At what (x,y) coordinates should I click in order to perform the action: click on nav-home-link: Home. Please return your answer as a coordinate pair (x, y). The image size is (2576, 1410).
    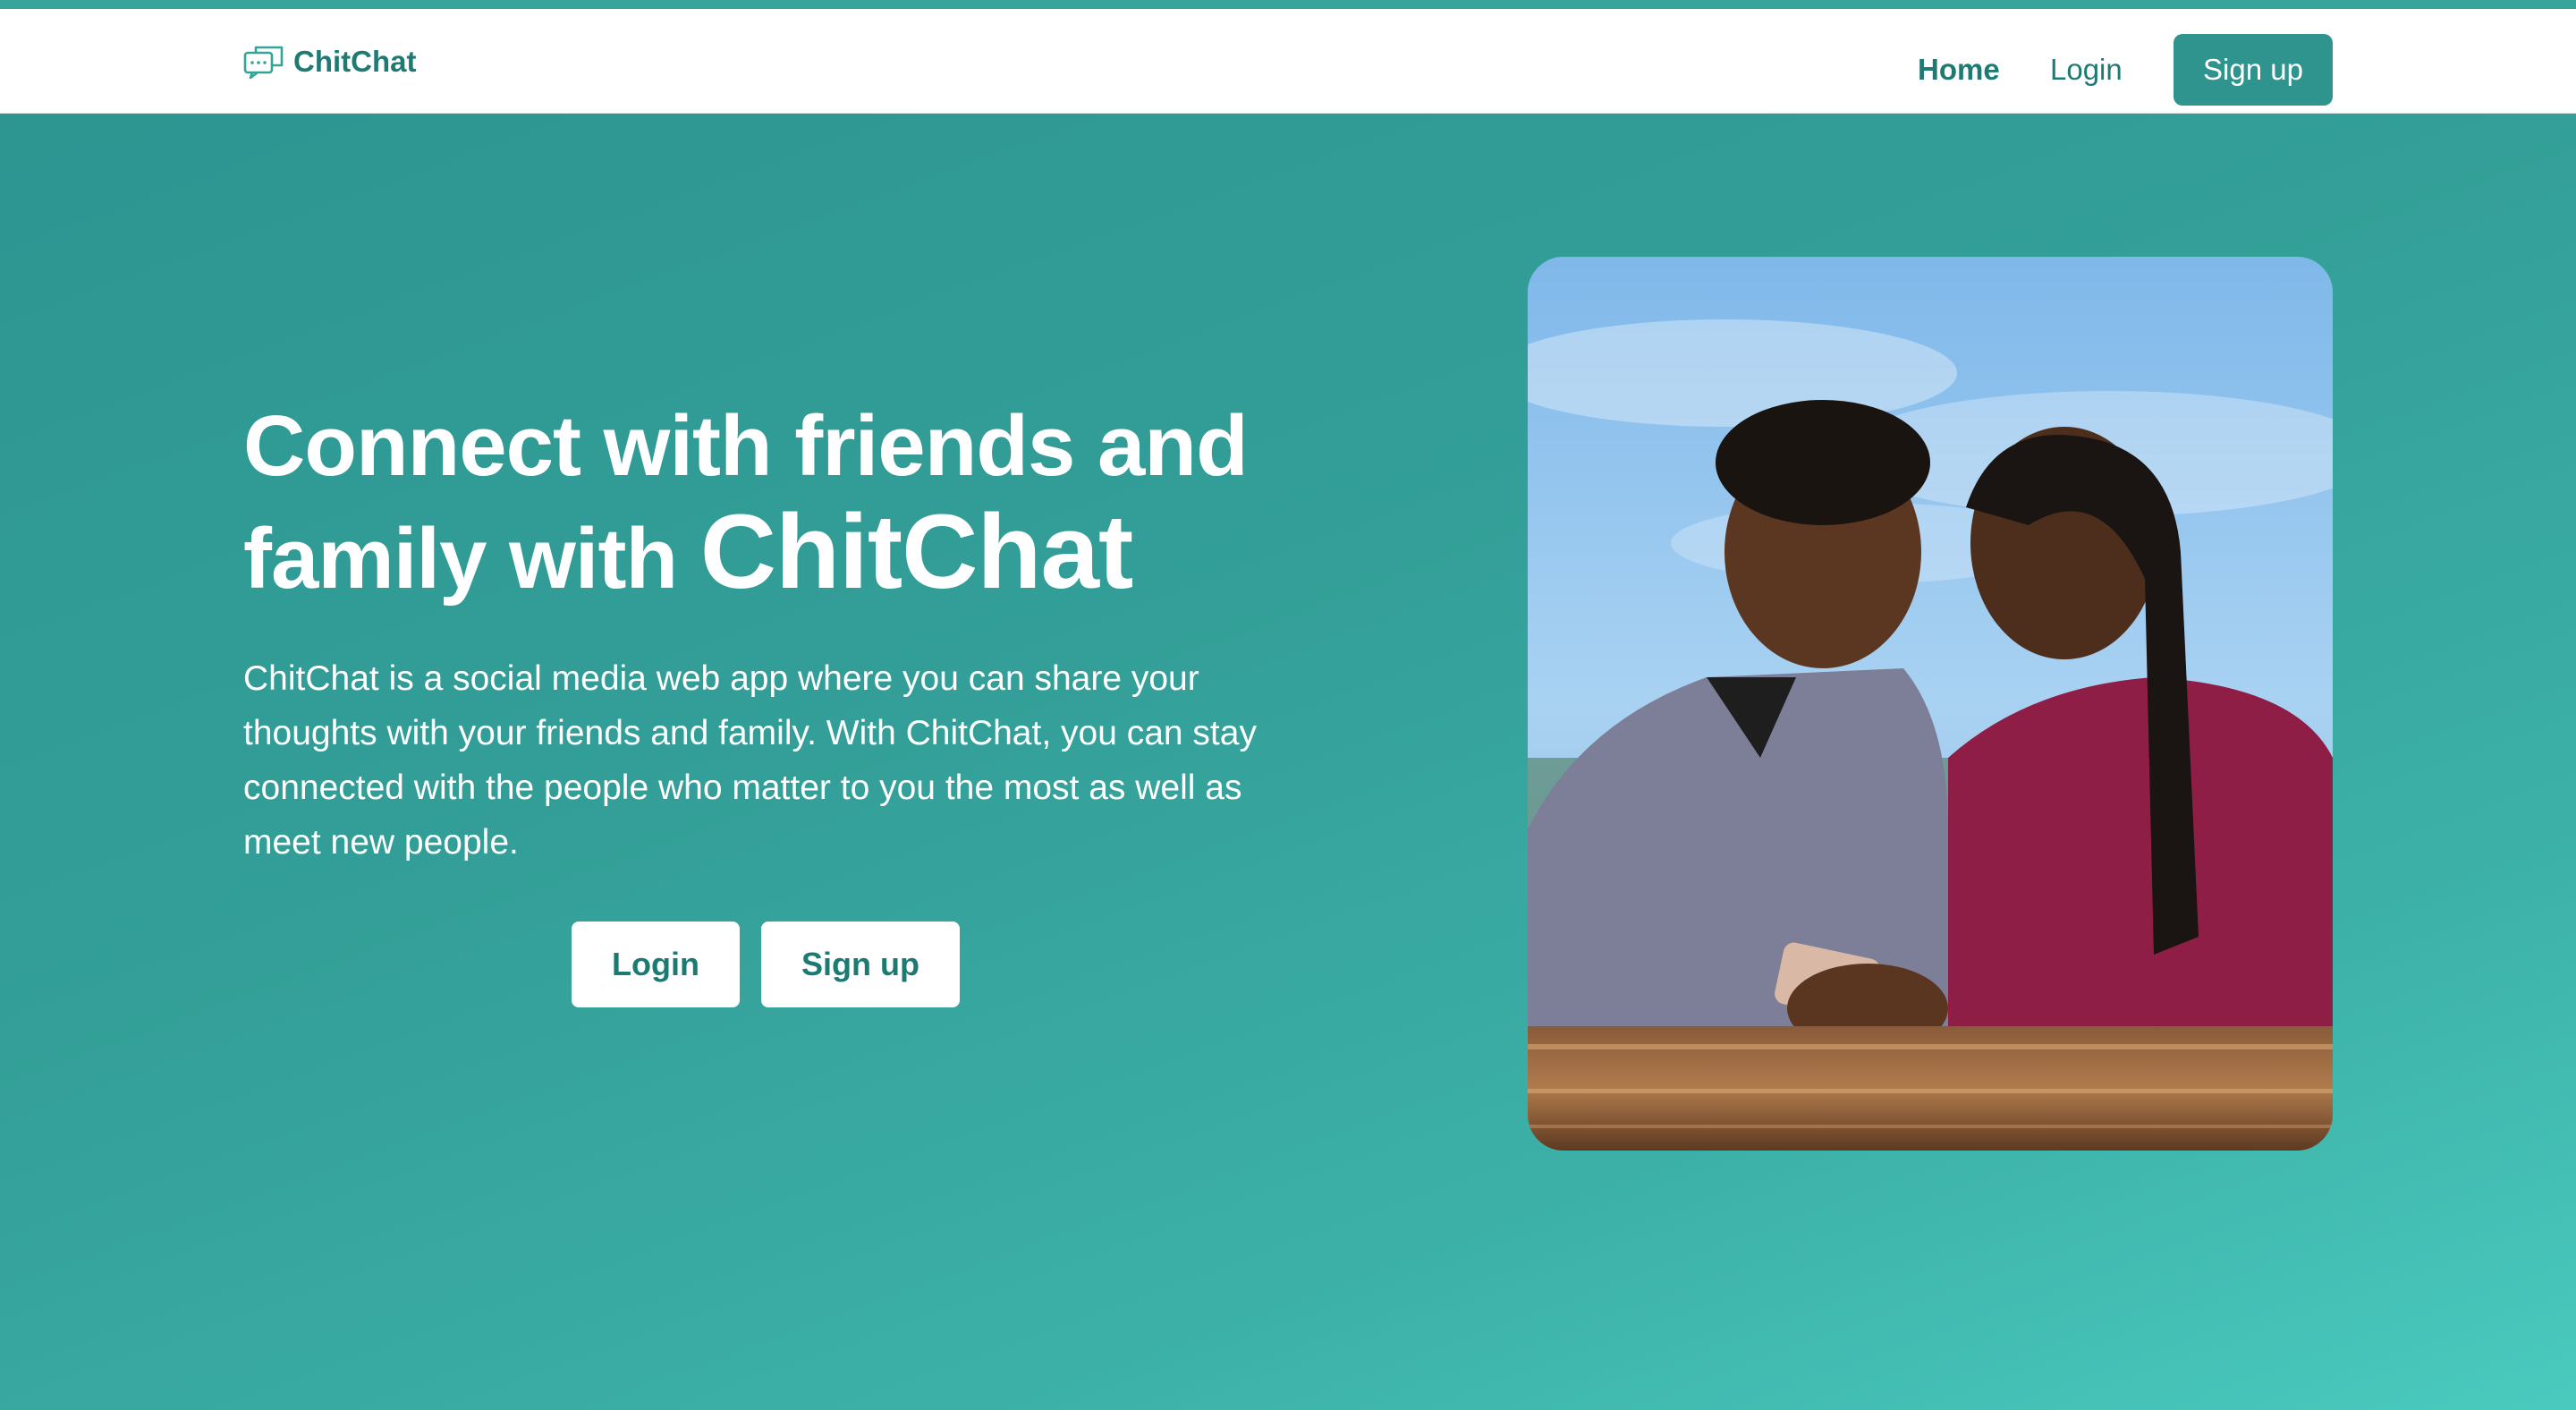
    Looking at the image, I should click on (1959, 70).